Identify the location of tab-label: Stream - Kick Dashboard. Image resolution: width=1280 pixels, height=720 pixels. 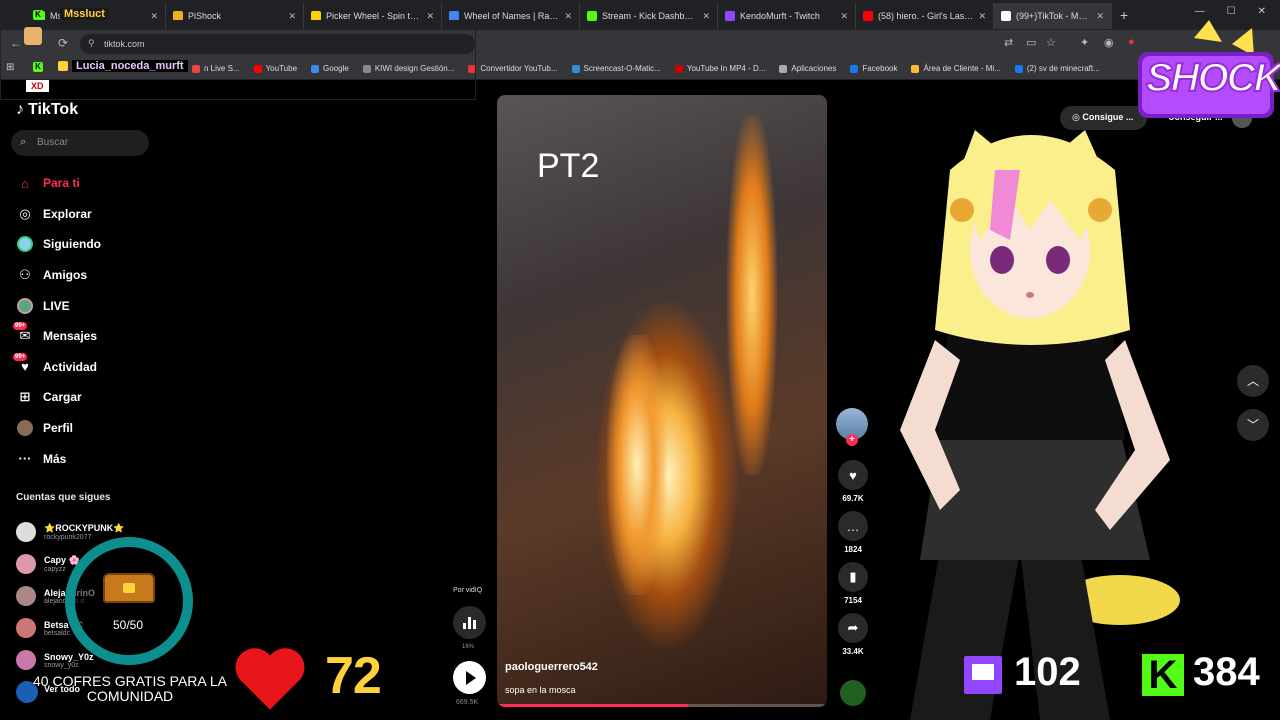
(650, 16).